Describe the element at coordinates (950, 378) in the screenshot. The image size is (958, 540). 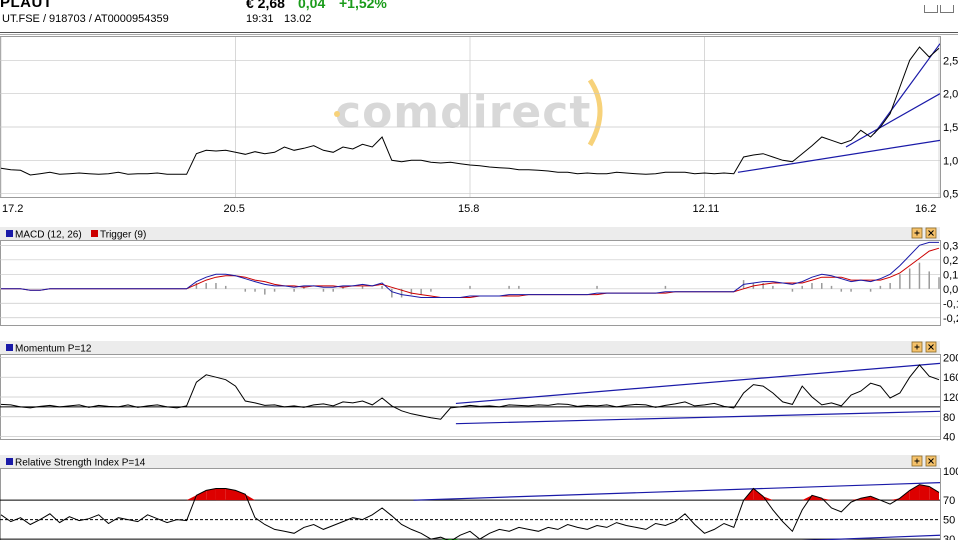
I see `momentum-y-tick-3: 160` at that location.